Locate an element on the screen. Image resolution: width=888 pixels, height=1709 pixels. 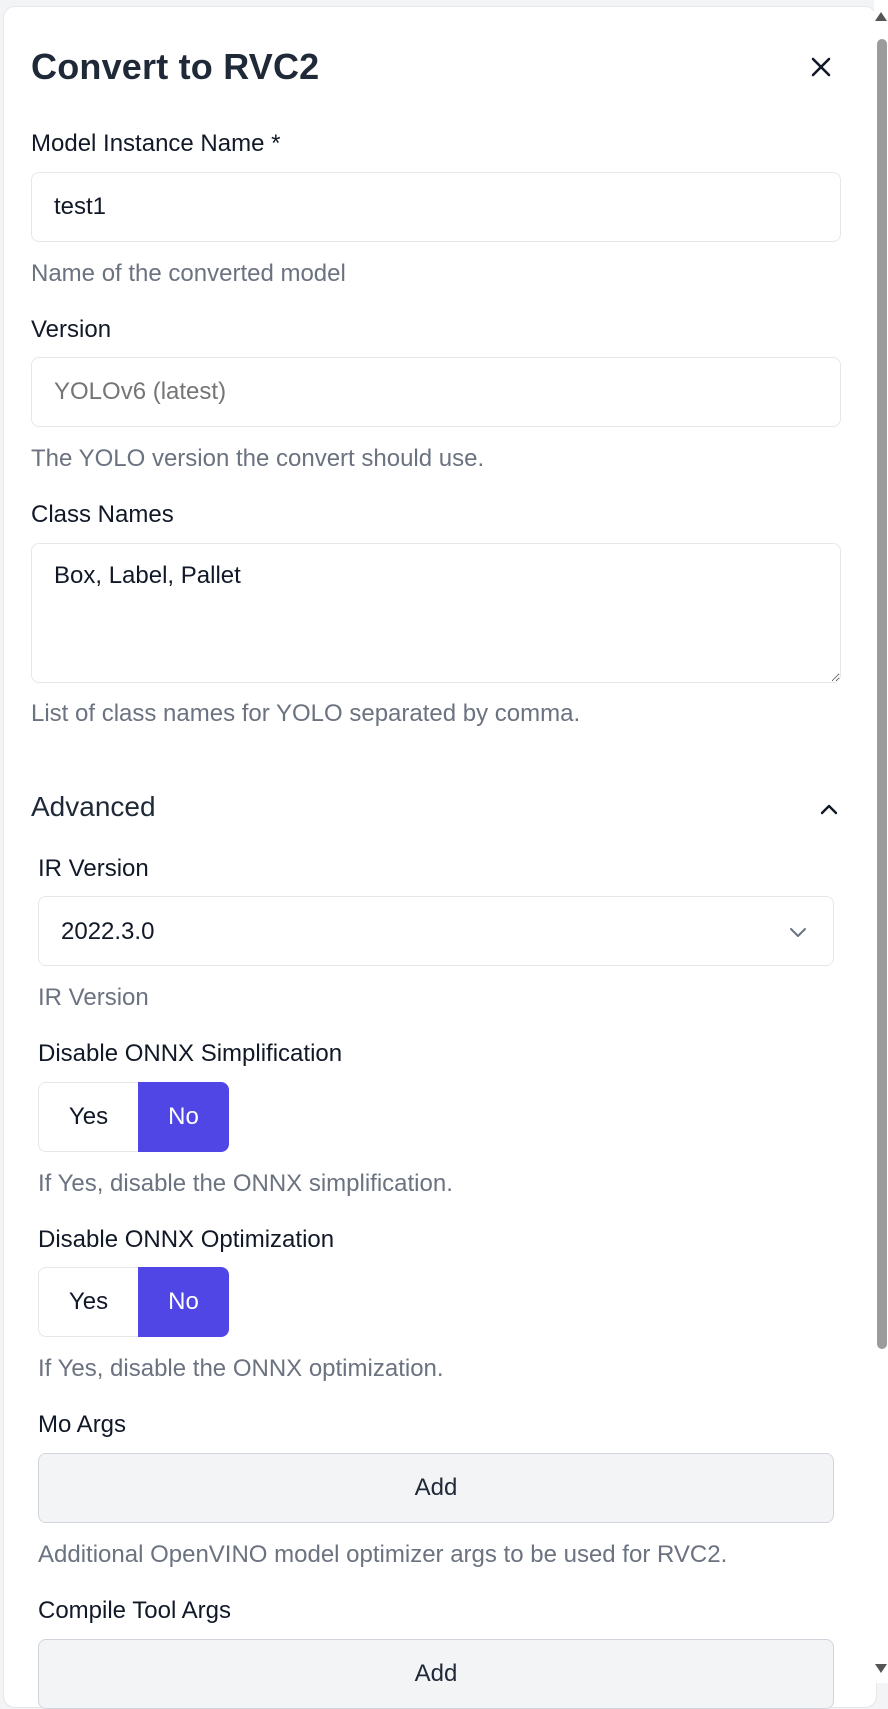
model-instance-name-input is located at coordinates (436, 207).